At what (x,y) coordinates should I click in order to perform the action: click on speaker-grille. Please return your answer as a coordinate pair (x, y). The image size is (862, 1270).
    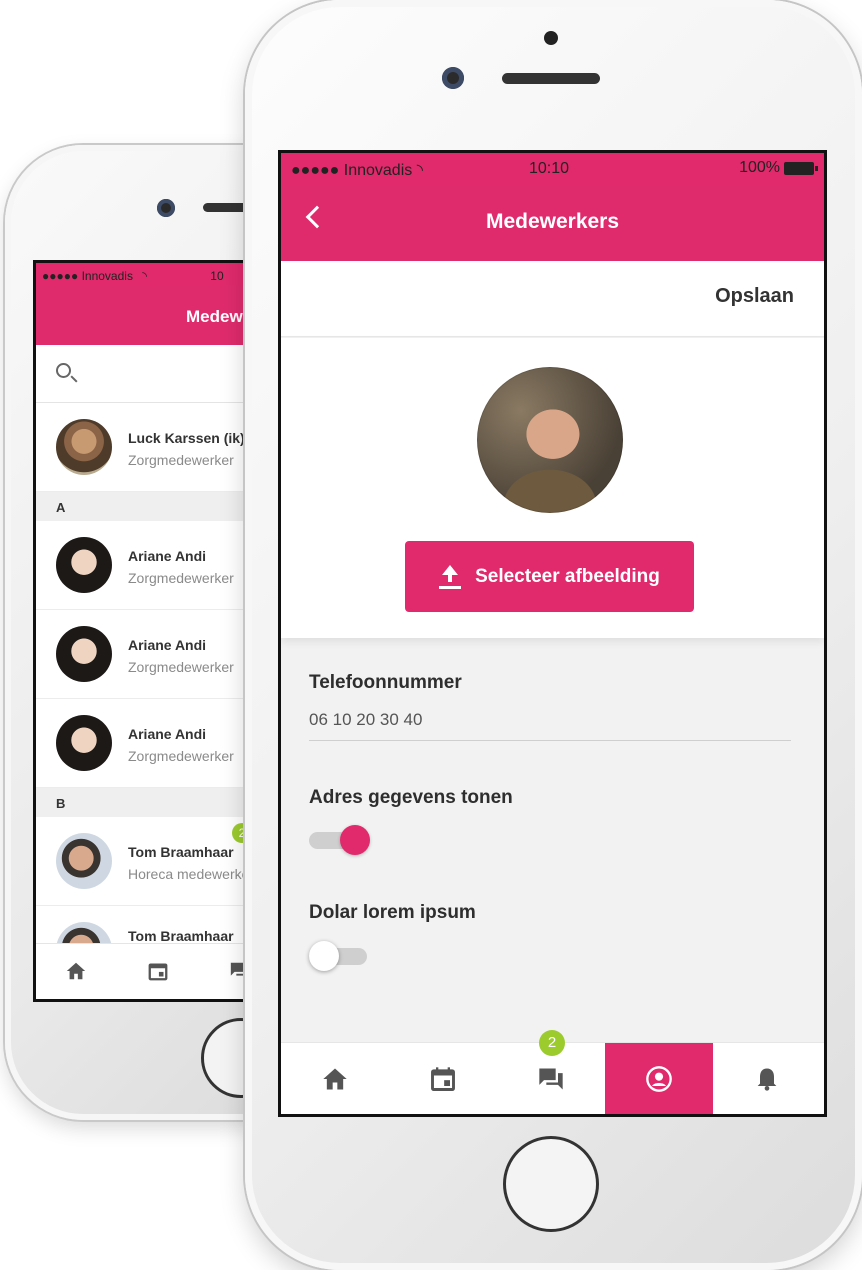
    Looking at the image, I should click on (551, 78).